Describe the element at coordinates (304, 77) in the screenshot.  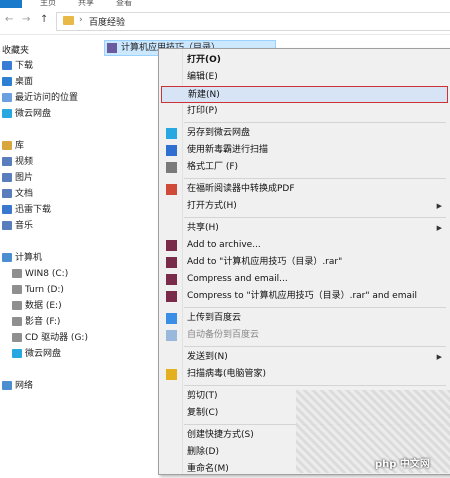
I see `menu-item: 编辑(E)` at that location.